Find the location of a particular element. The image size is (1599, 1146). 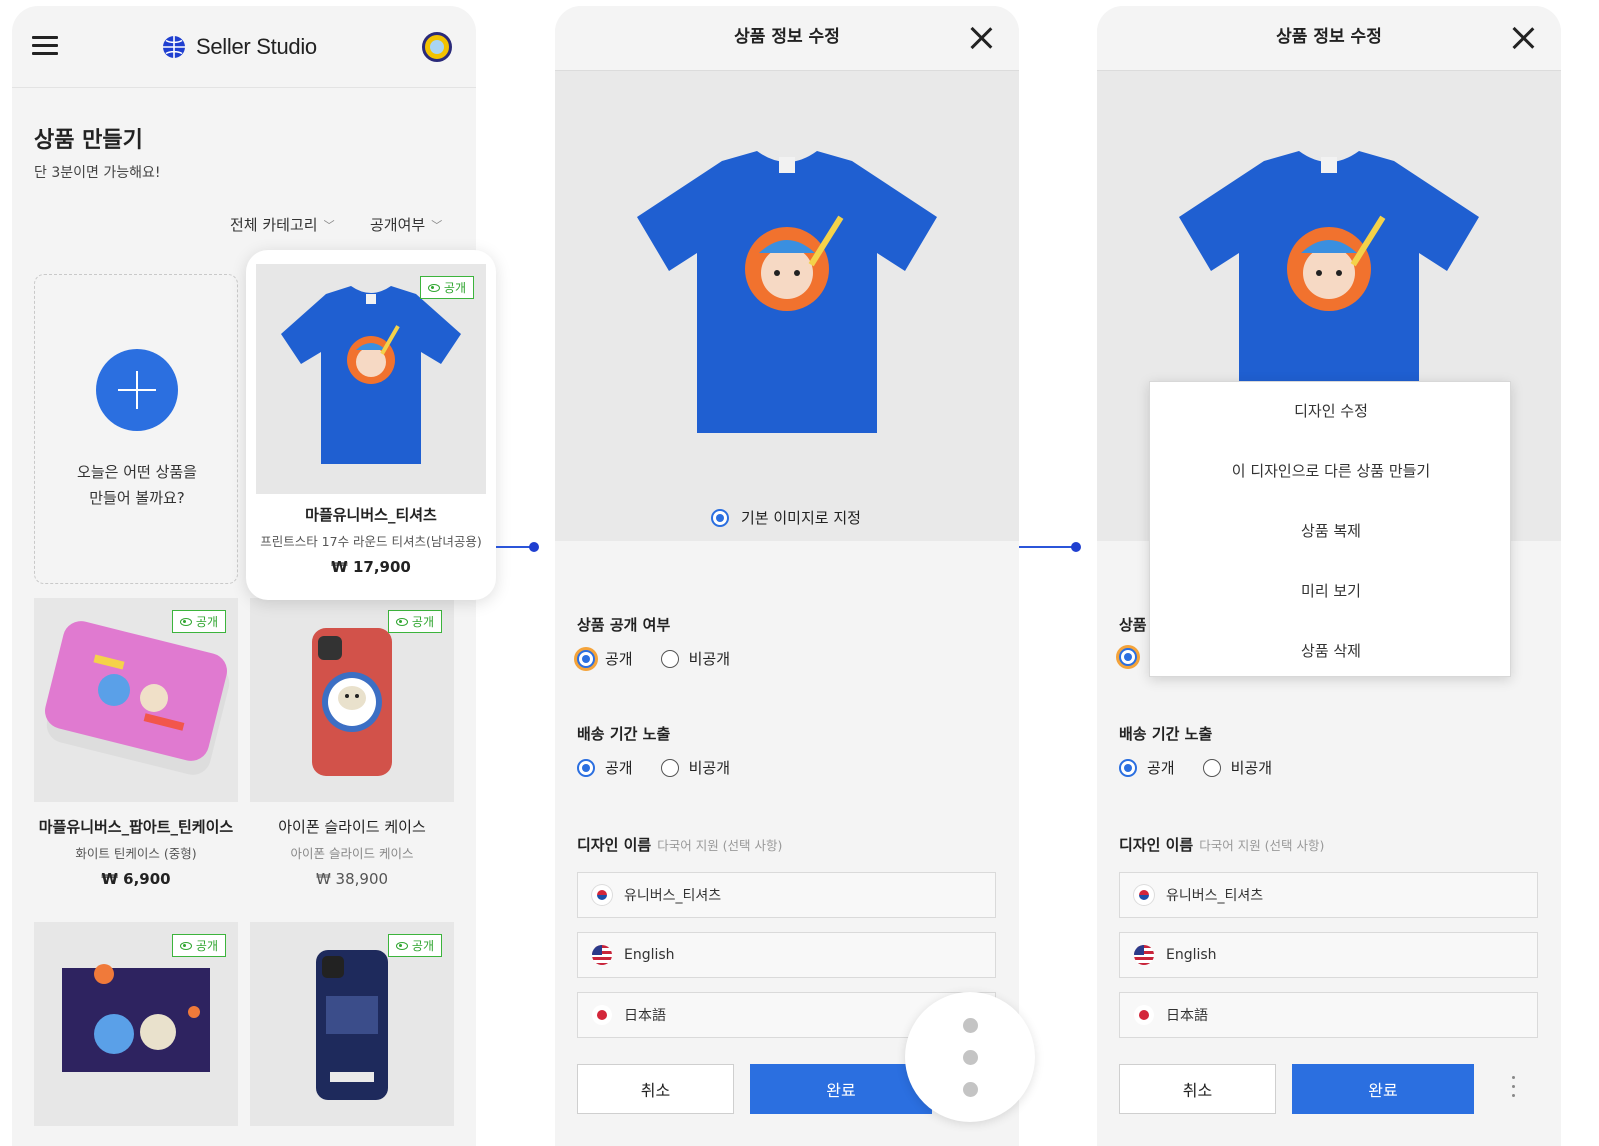

menu-item-duplicate: 상품 복제 is located at coordinates (1331, 530).